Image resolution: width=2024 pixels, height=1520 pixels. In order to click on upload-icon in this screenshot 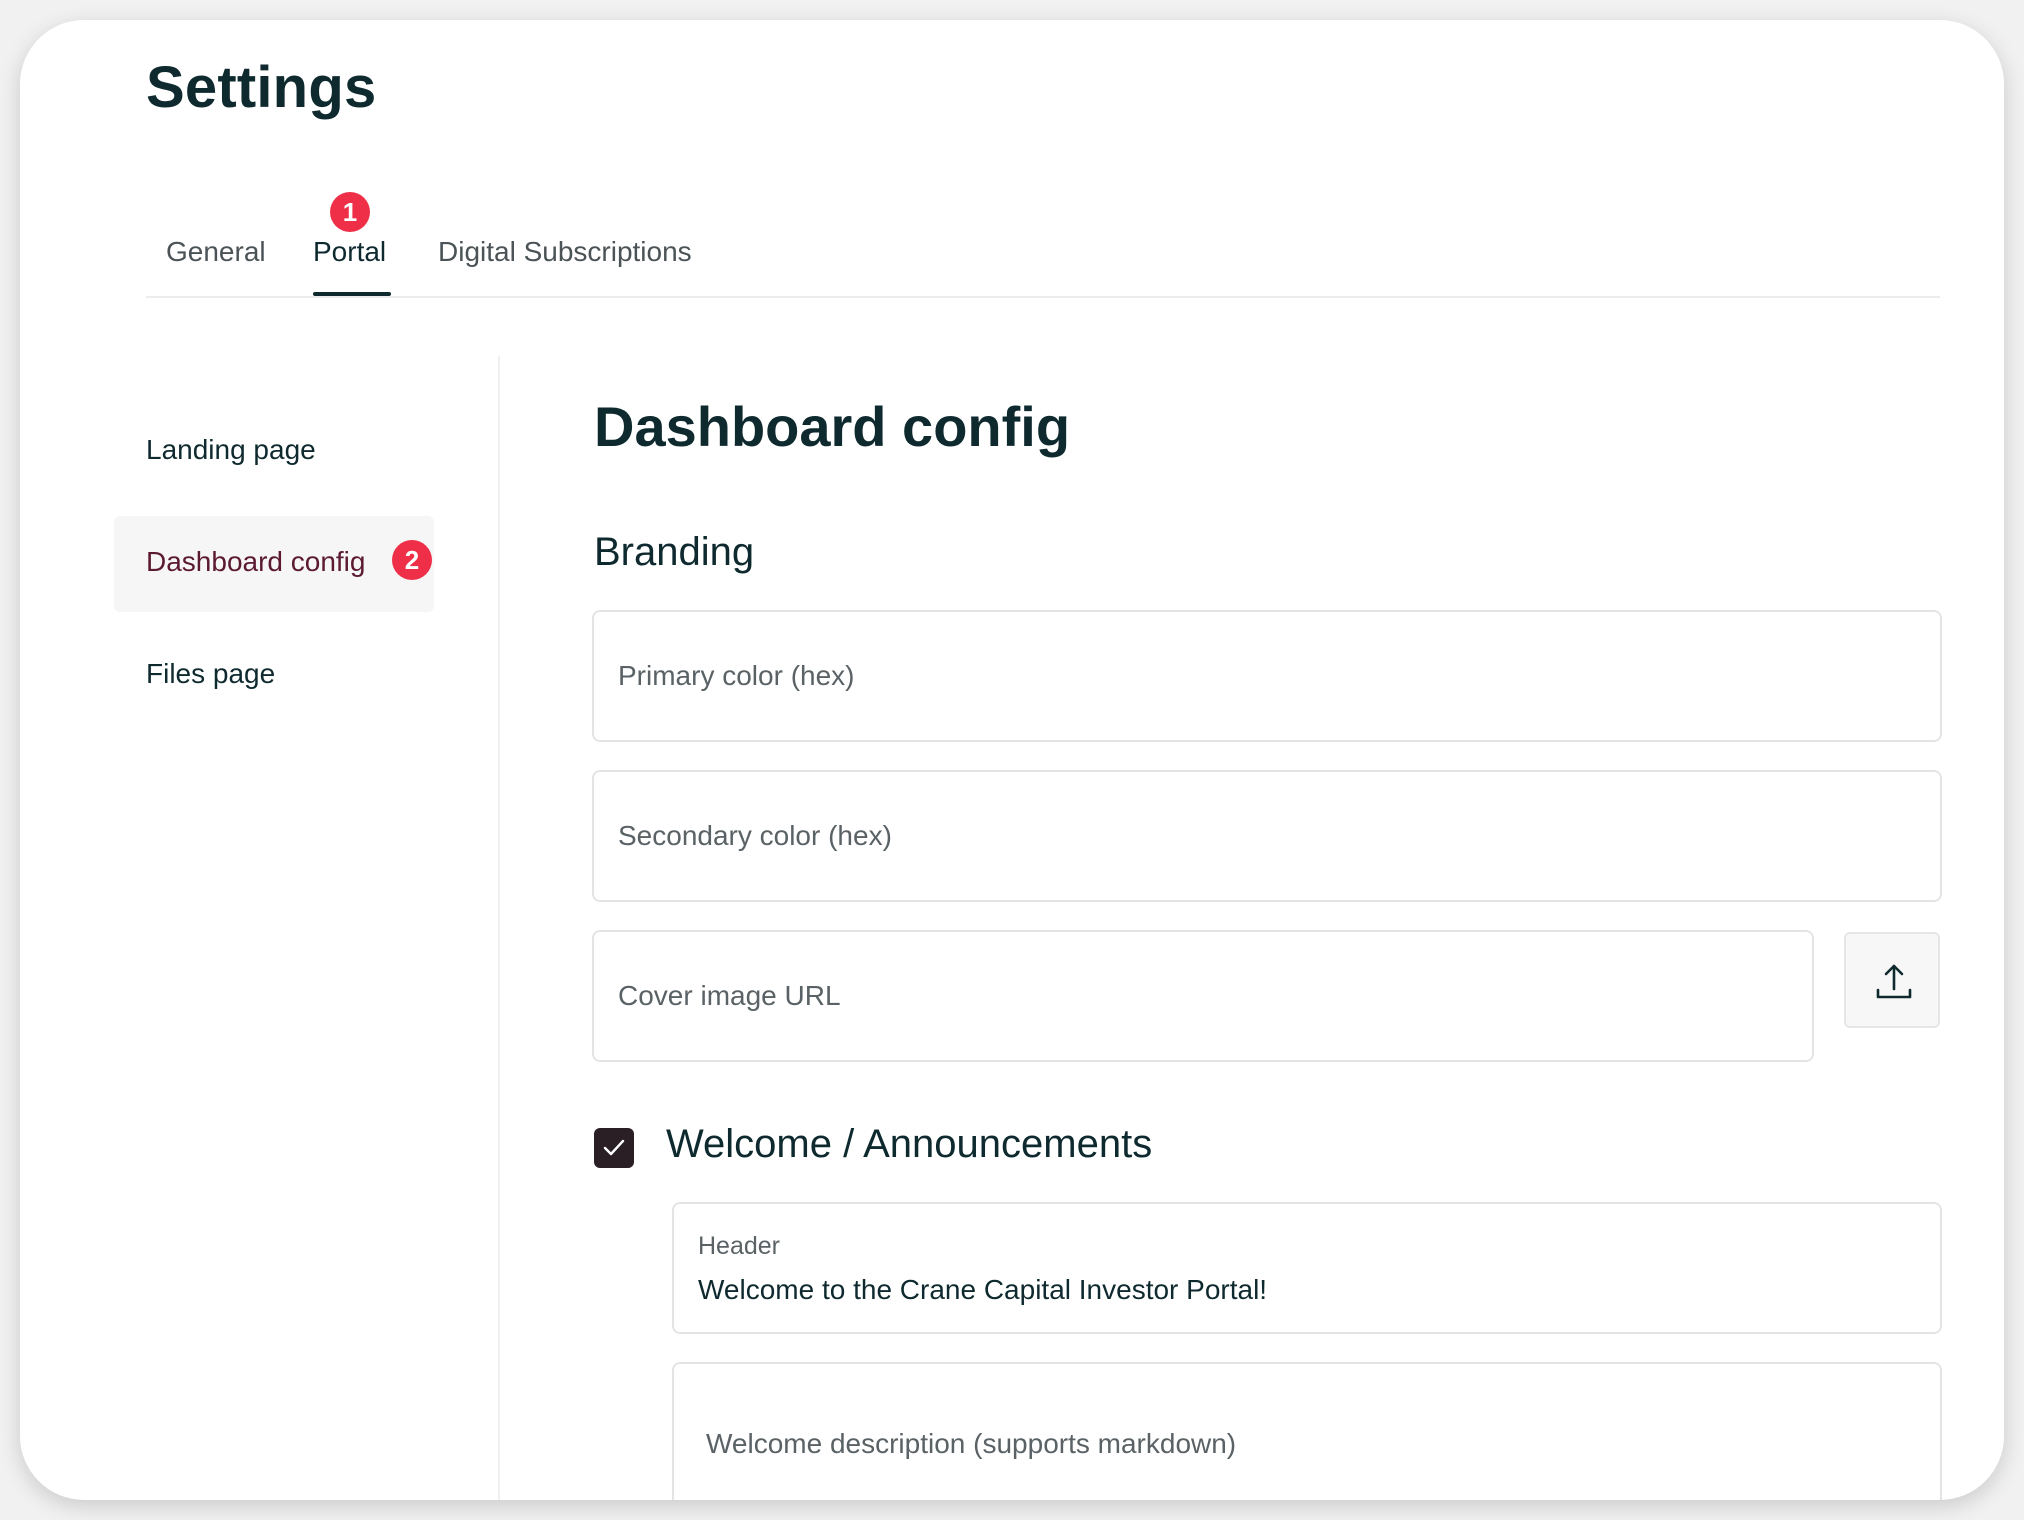, I will do `click(1894, 981)`.